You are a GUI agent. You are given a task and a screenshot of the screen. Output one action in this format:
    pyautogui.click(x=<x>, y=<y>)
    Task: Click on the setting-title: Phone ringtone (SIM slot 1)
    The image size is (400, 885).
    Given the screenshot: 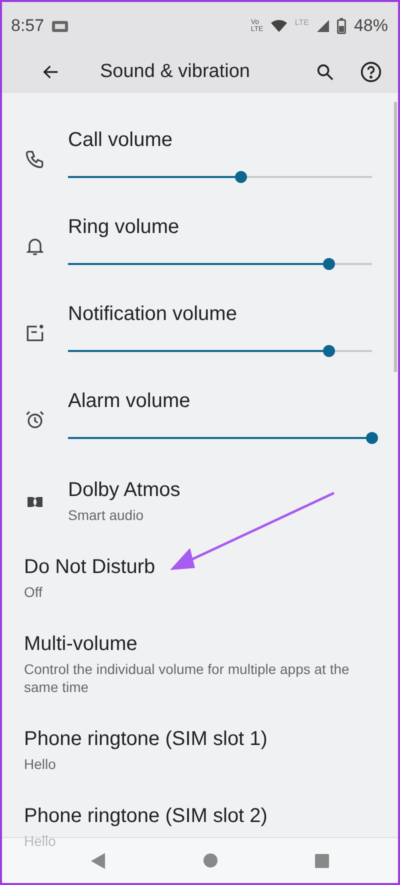 What is the action you would take?
    pyautogui.click(x=201, y=739)
    